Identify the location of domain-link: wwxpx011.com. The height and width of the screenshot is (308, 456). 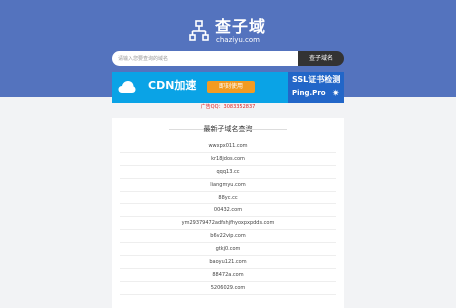
(228, 146).